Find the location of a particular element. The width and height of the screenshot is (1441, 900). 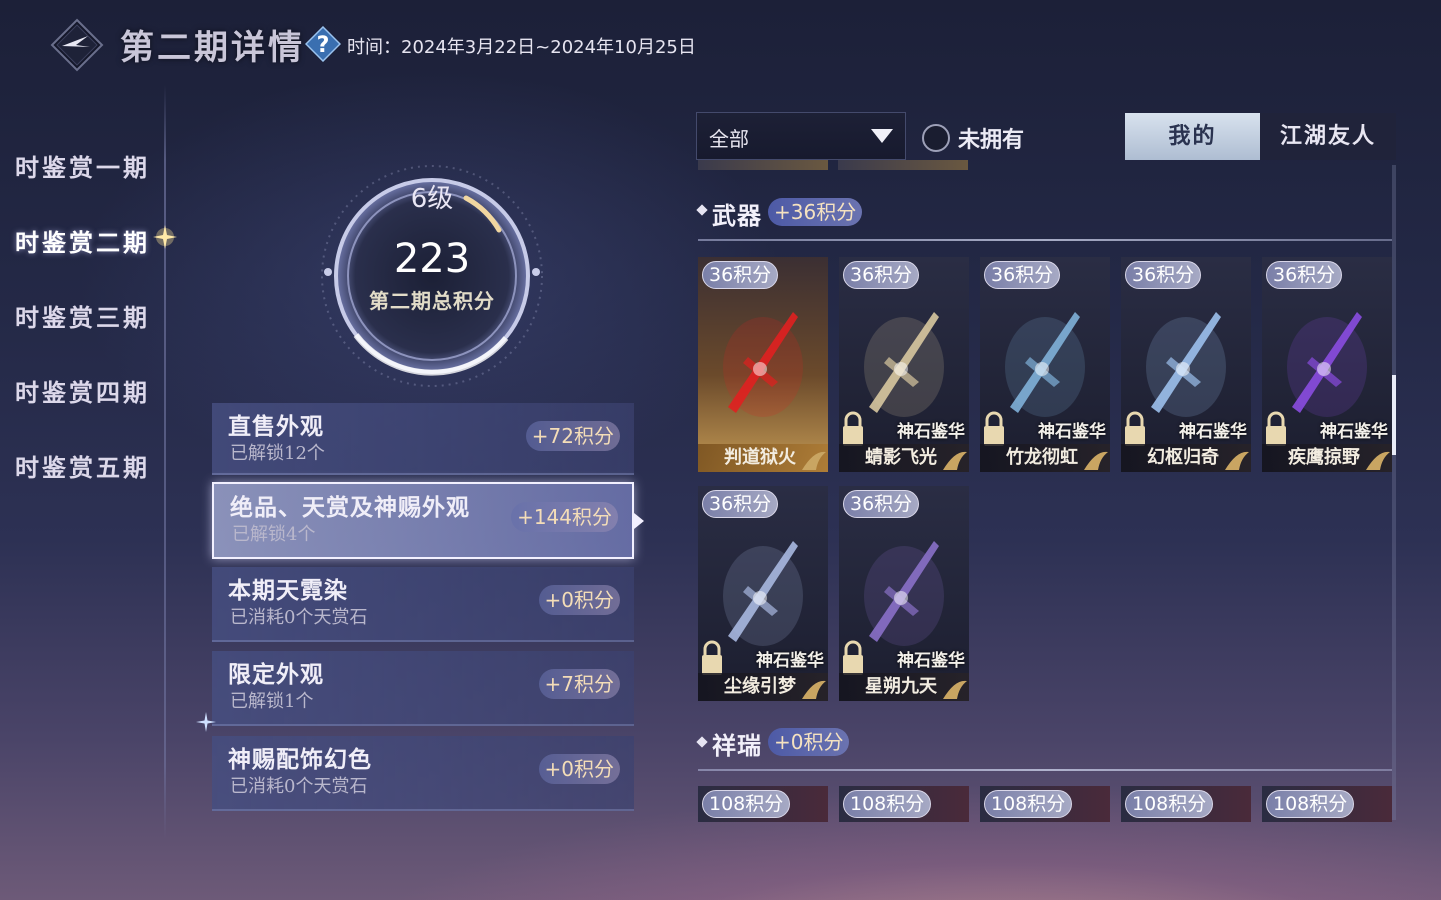

section-title-weapons: 武器 is located at coordinates (737, 215).